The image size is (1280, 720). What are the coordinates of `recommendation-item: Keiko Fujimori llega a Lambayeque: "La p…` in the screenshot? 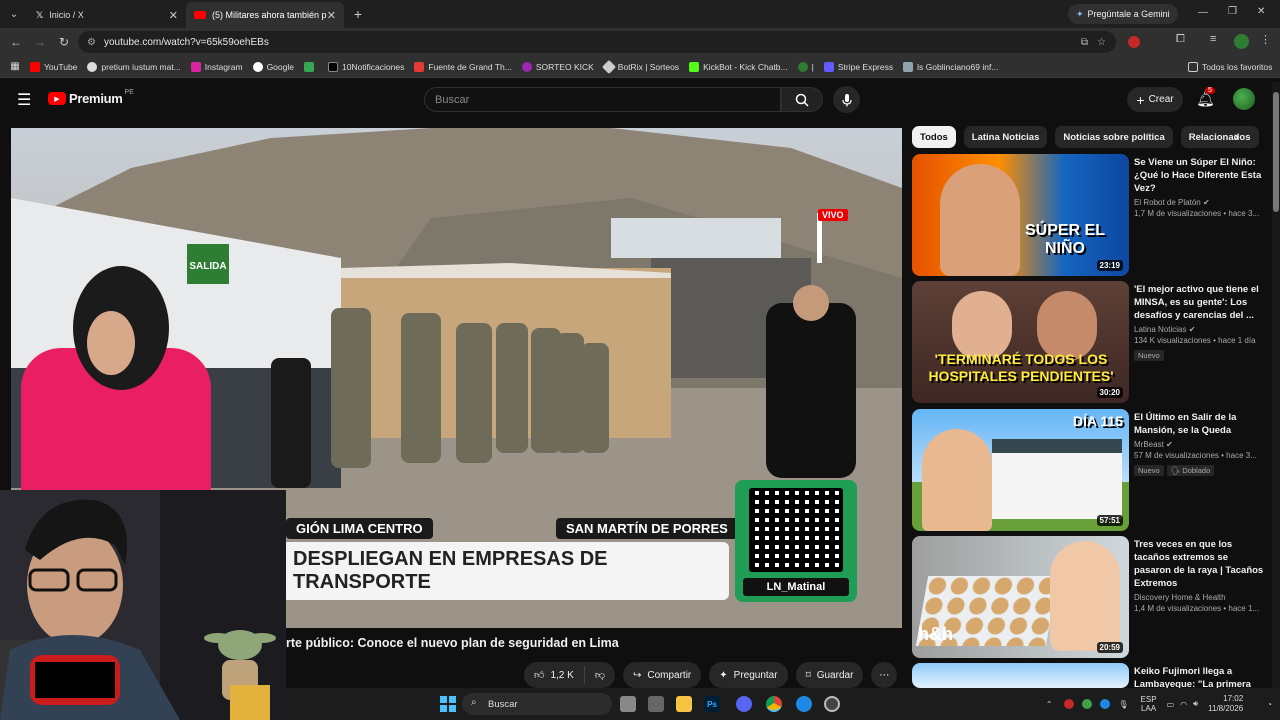 It's located at (1092, 675).